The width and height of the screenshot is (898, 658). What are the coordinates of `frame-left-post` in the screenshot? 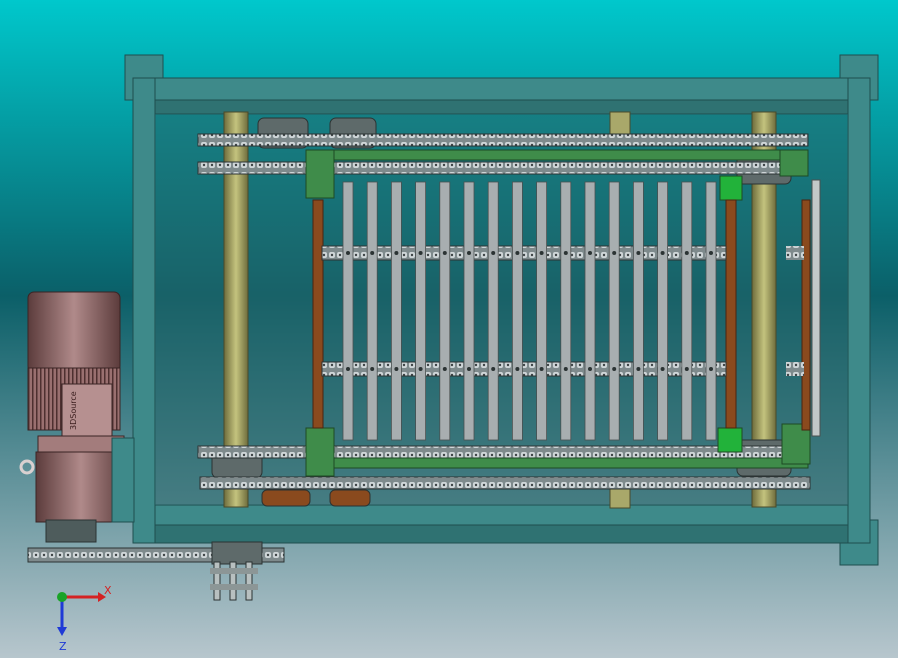 It's located at (144, 310).